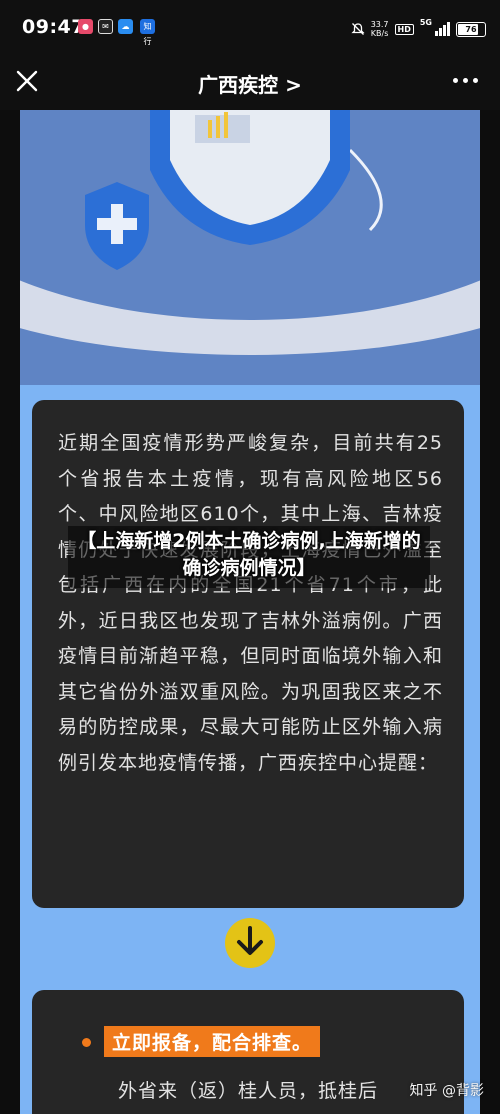 The image size is (500, 1114). What do you see at coordinates (250, 28) in the screenshot?
I see `status-bar: 09:47 ● ✉ ☁ 知行 33.7 KB/s HD 5G 76` at bounding box center [250, 28].